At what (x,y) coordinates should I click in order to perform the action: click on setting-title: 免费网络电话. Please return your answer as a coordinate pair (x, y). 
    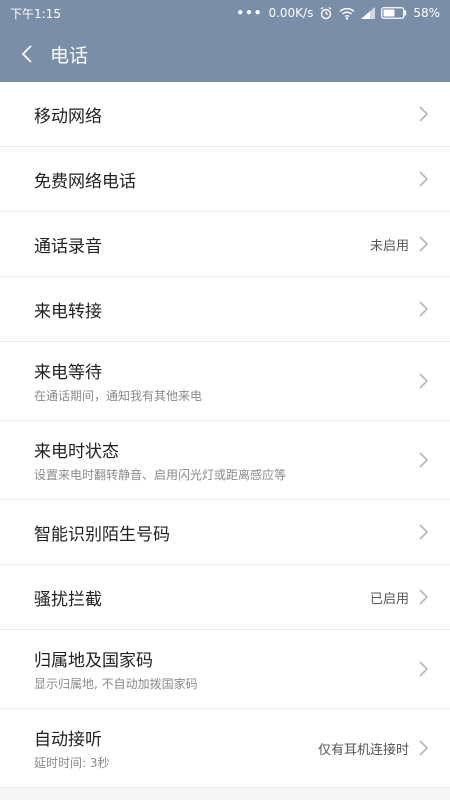
    Looking at the image, I should click on (85, 181).